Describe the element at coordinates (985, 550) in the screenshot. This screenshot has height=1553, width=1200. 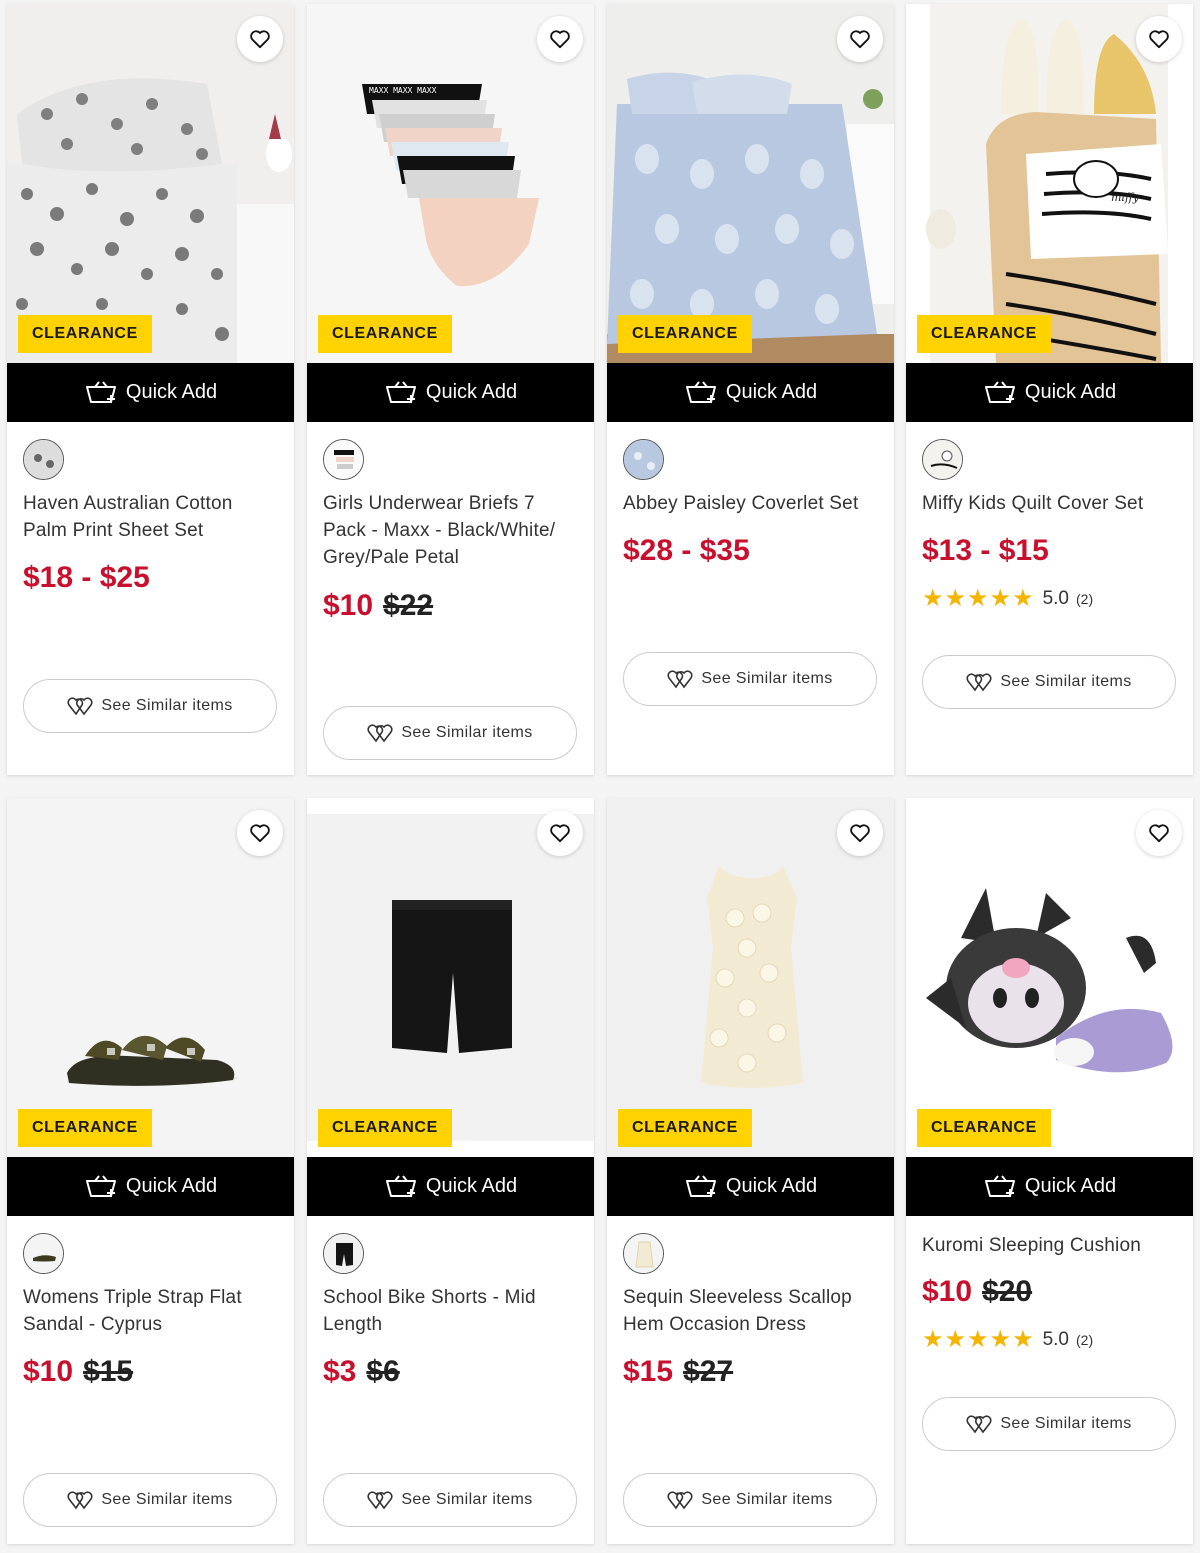
I see `sale-price: $13 - $15` at that location.